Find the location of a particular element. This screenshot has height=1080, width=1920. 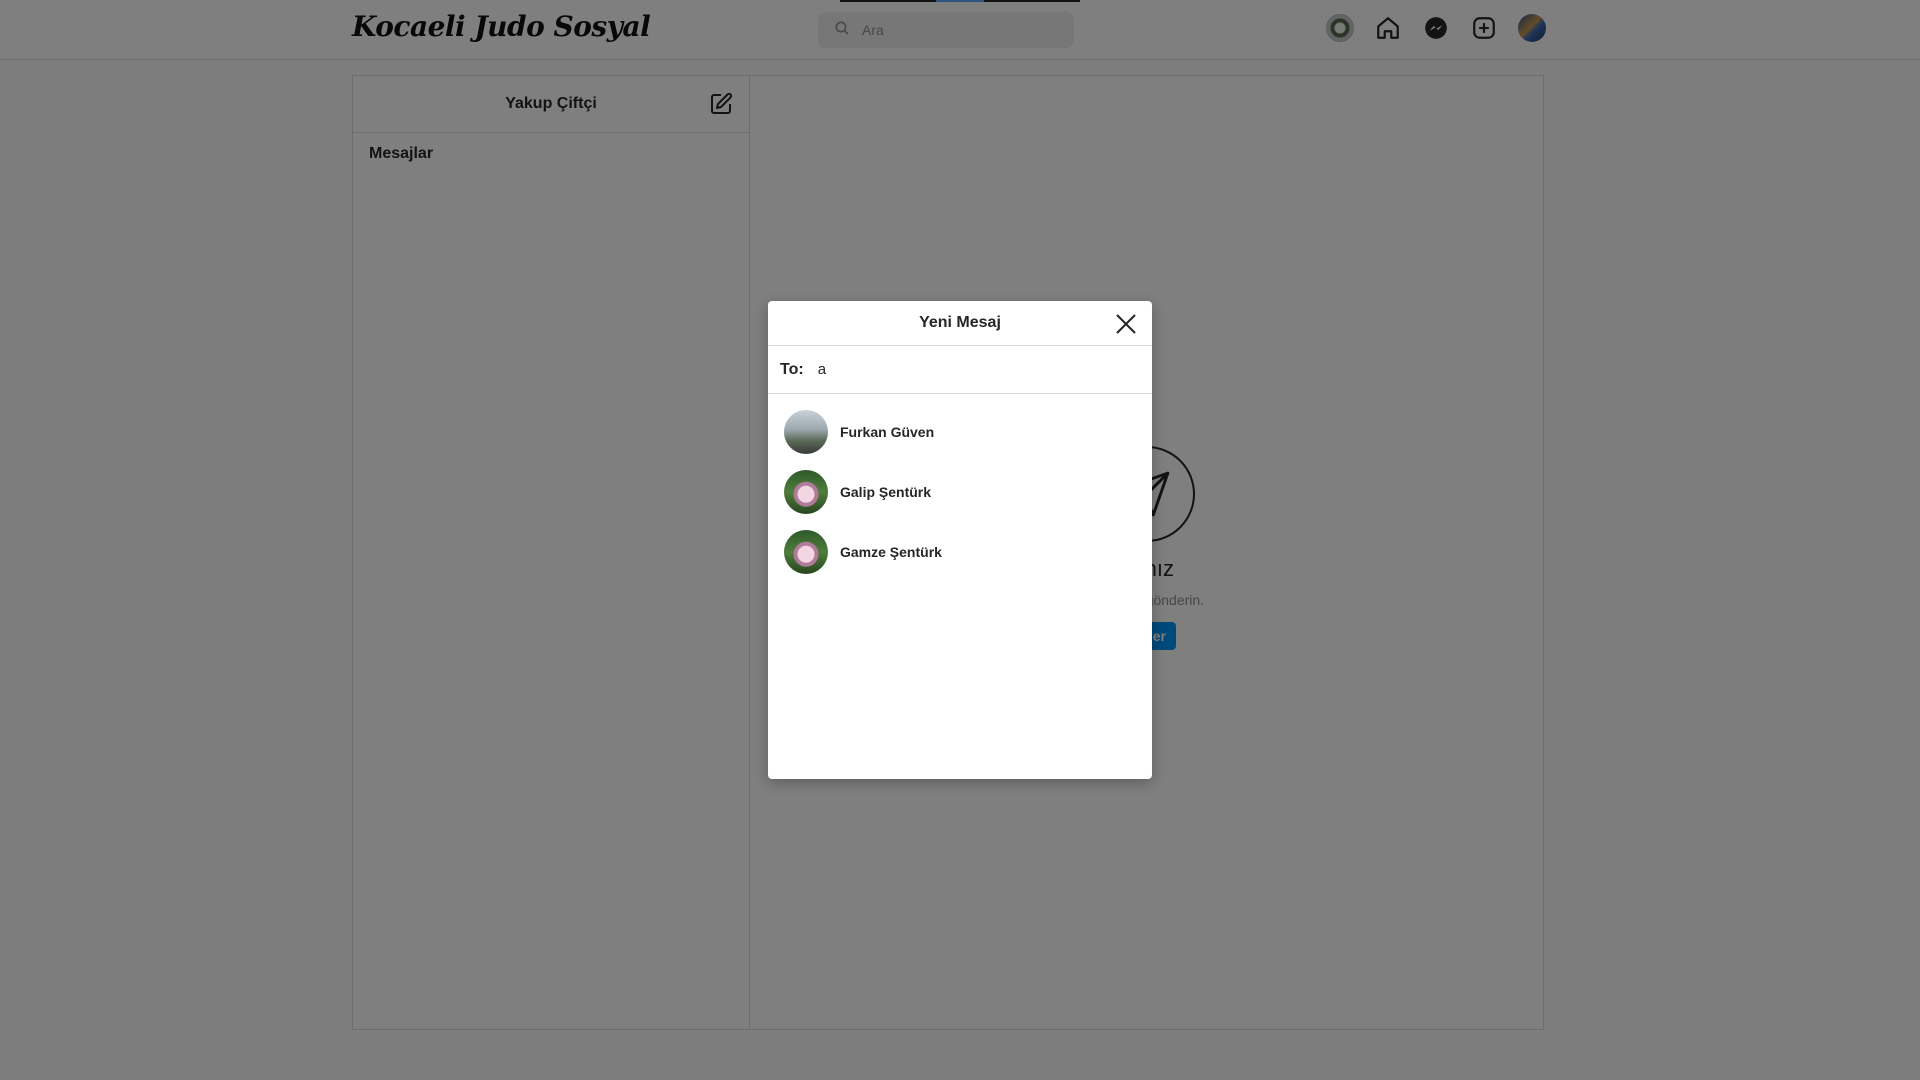

dialog-header: Yeni Mesaj is located at coordinates (960, 323).